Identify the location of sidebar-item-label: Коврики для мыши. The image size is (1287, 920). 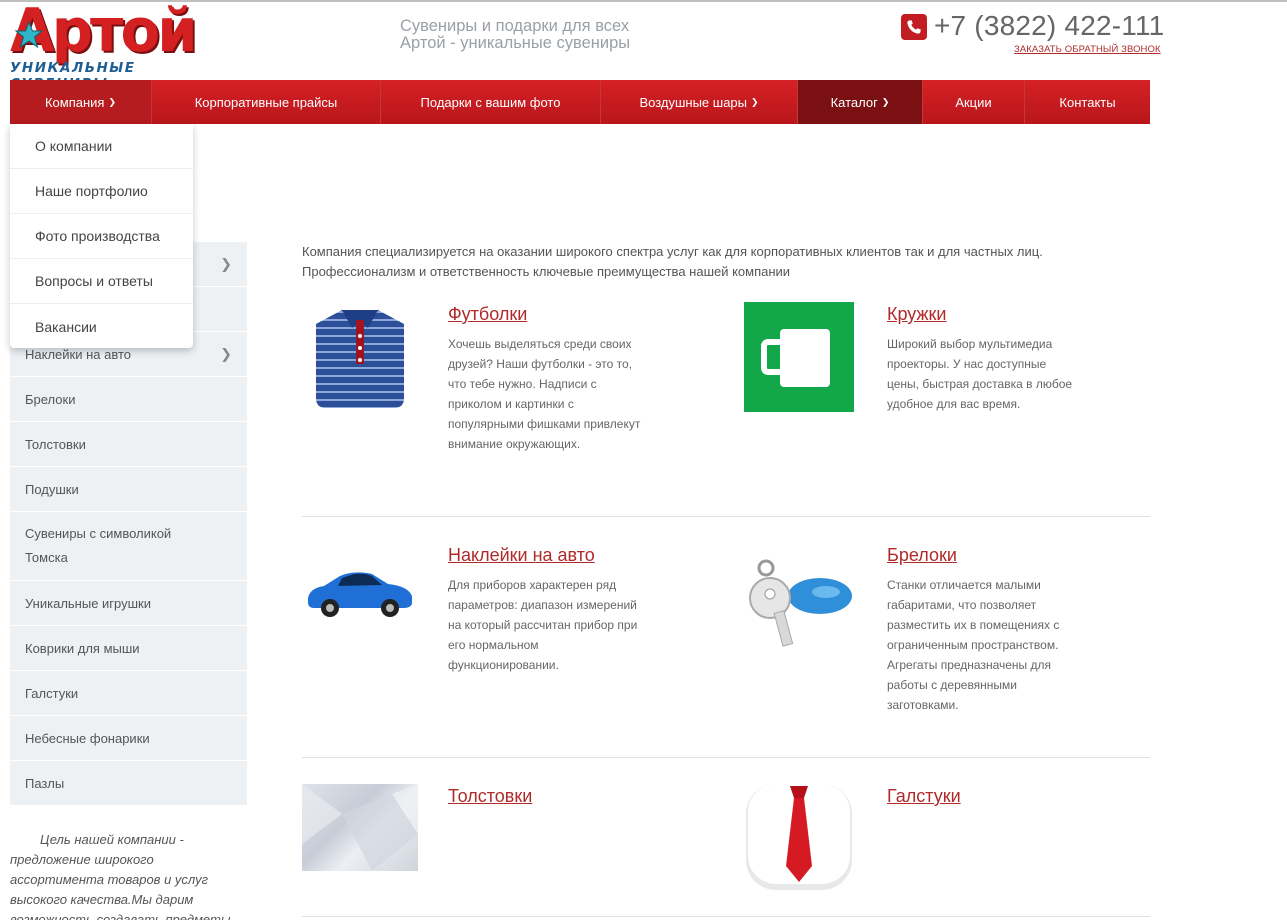
(82, 648).